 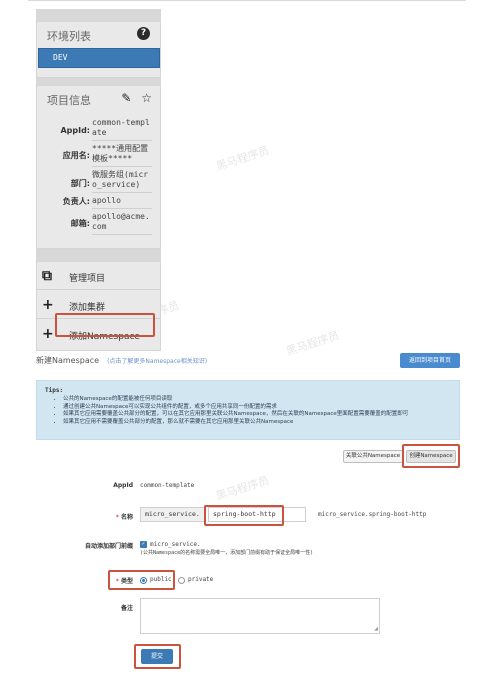 What do you see at coordinates (431, 456) in the screenshot?
I see `highlight-create-namespace` at bounding box center [431, 456].